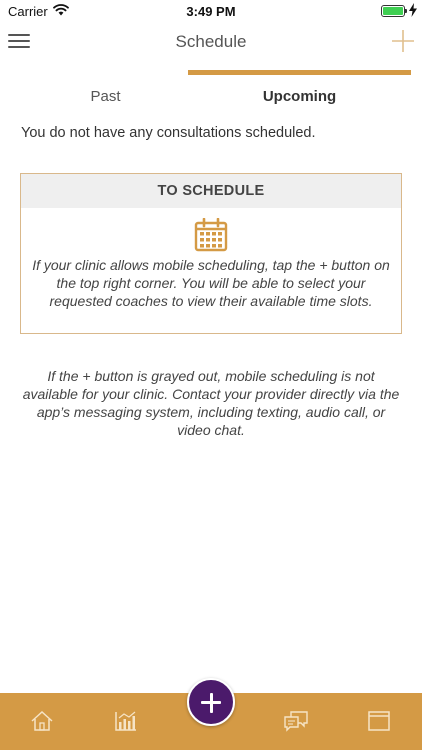 This screenshot has width=422, height=750. Describe the element at coordinates (211, 235) in the screenshot. I see `calendar-icon` at that location.